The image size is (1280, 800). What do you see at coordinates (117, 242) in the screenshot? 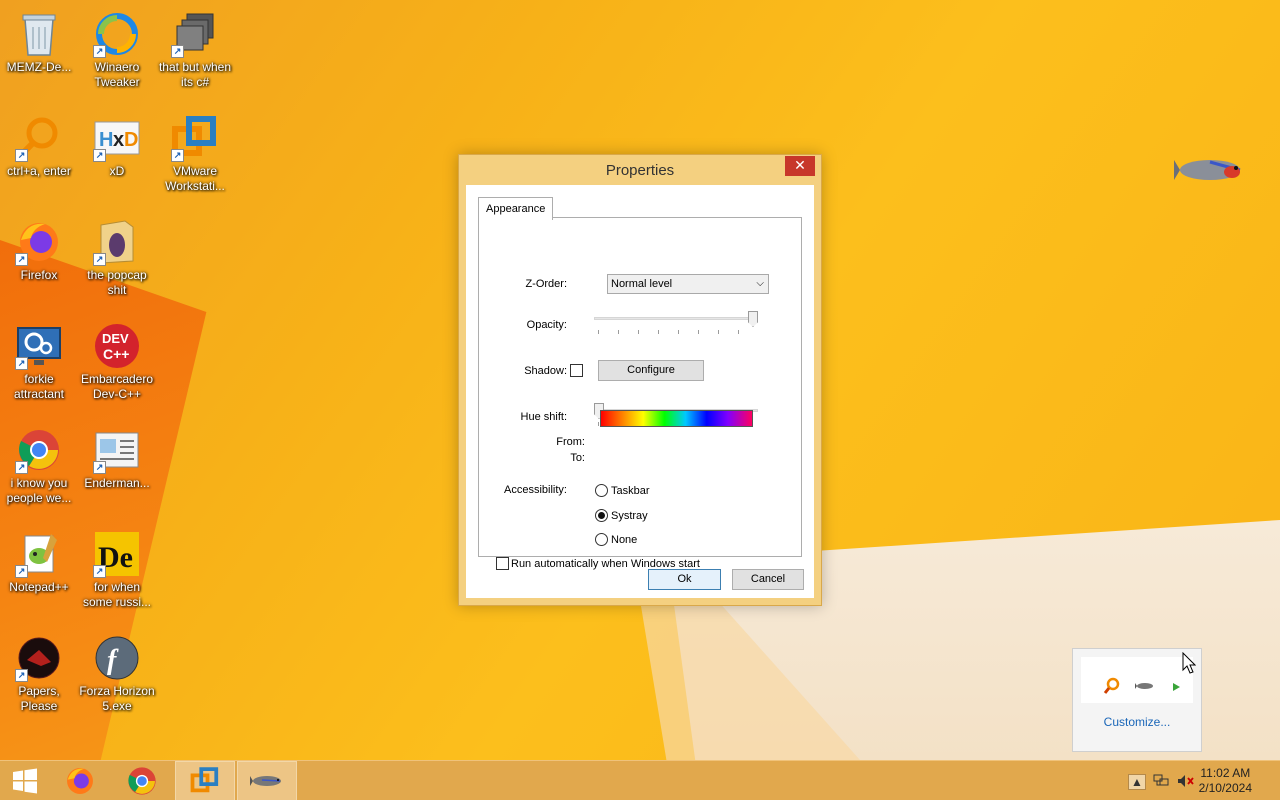
I see `folder-icon: ↗` at bounding box center [117, 242].